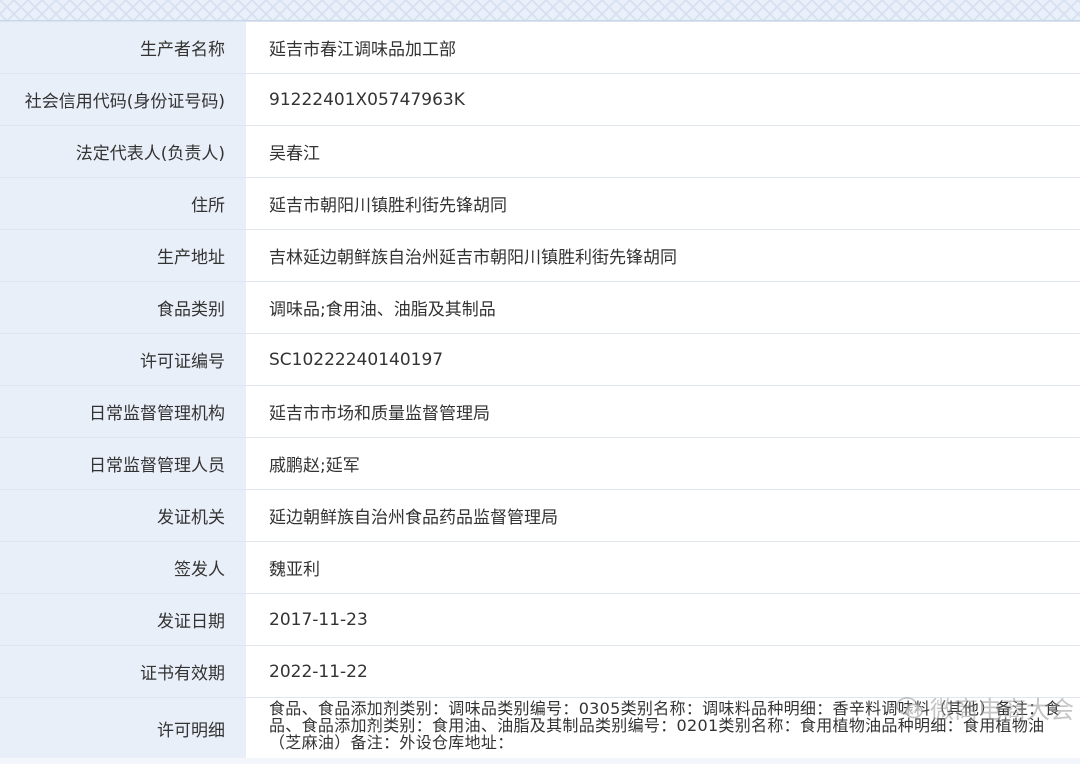 Image resolution: width=1080 pixels, height=764 pixels. I want to click on row-label: 日常监督管理人员, so click(124, 463).